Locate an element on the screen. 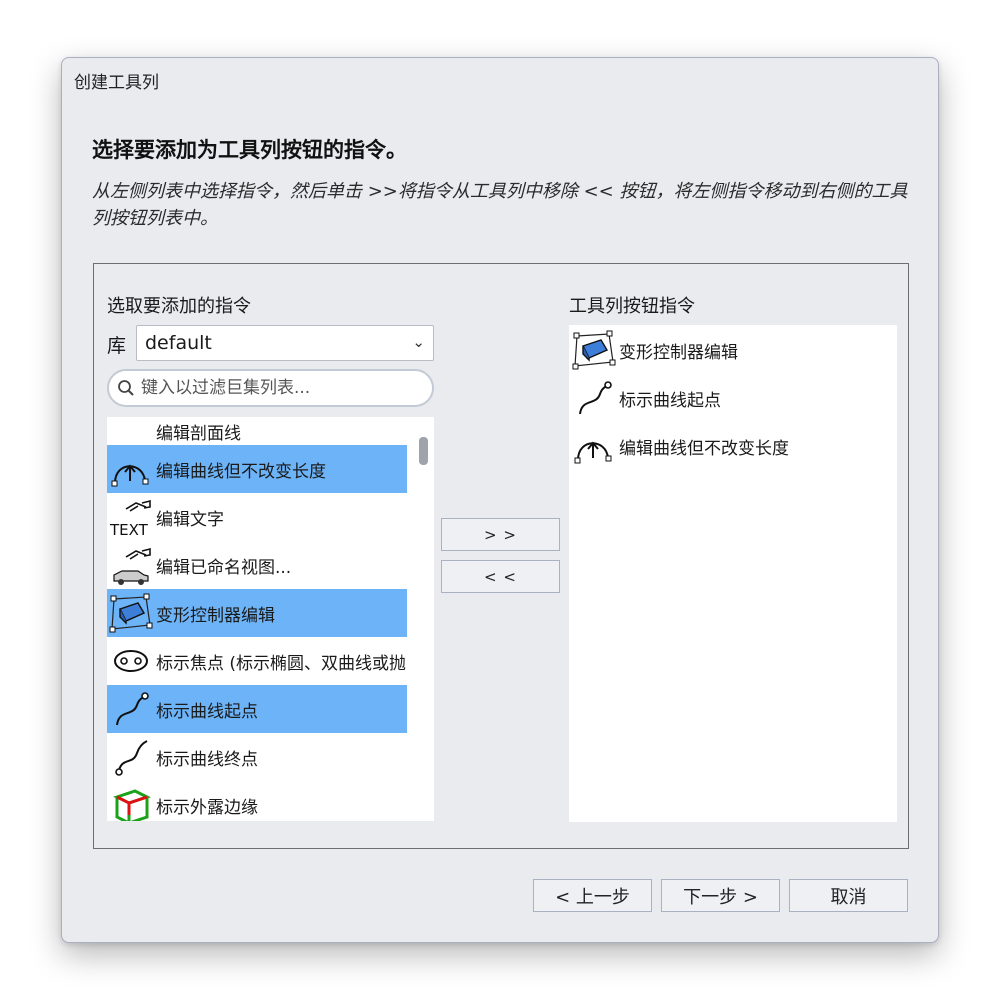 The image size is (1000, 1000). list-item-label: 编辑文字 is located at coordinates (190, 519).